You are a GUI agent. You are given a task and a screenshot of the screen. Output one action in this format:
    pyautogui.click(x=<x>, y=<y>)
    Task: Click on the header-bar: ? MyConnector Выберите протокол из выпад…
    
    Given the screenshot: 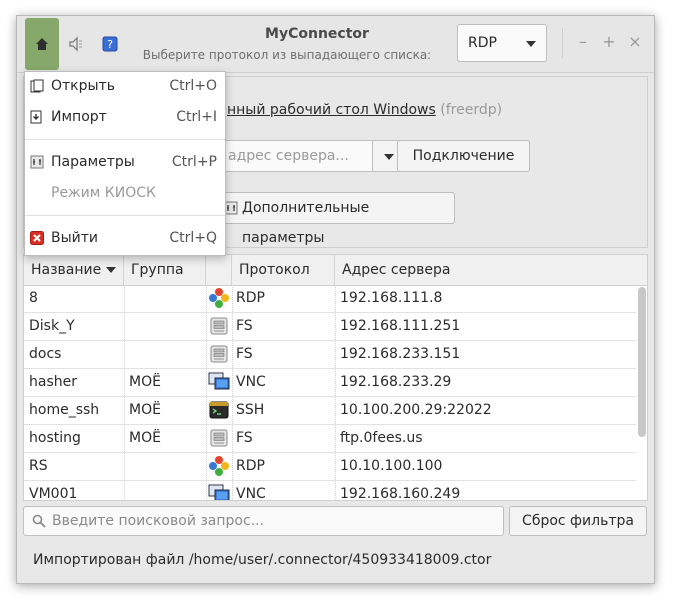 What is the action you would take?
    pyautogui.click(x=335, y=44)
    